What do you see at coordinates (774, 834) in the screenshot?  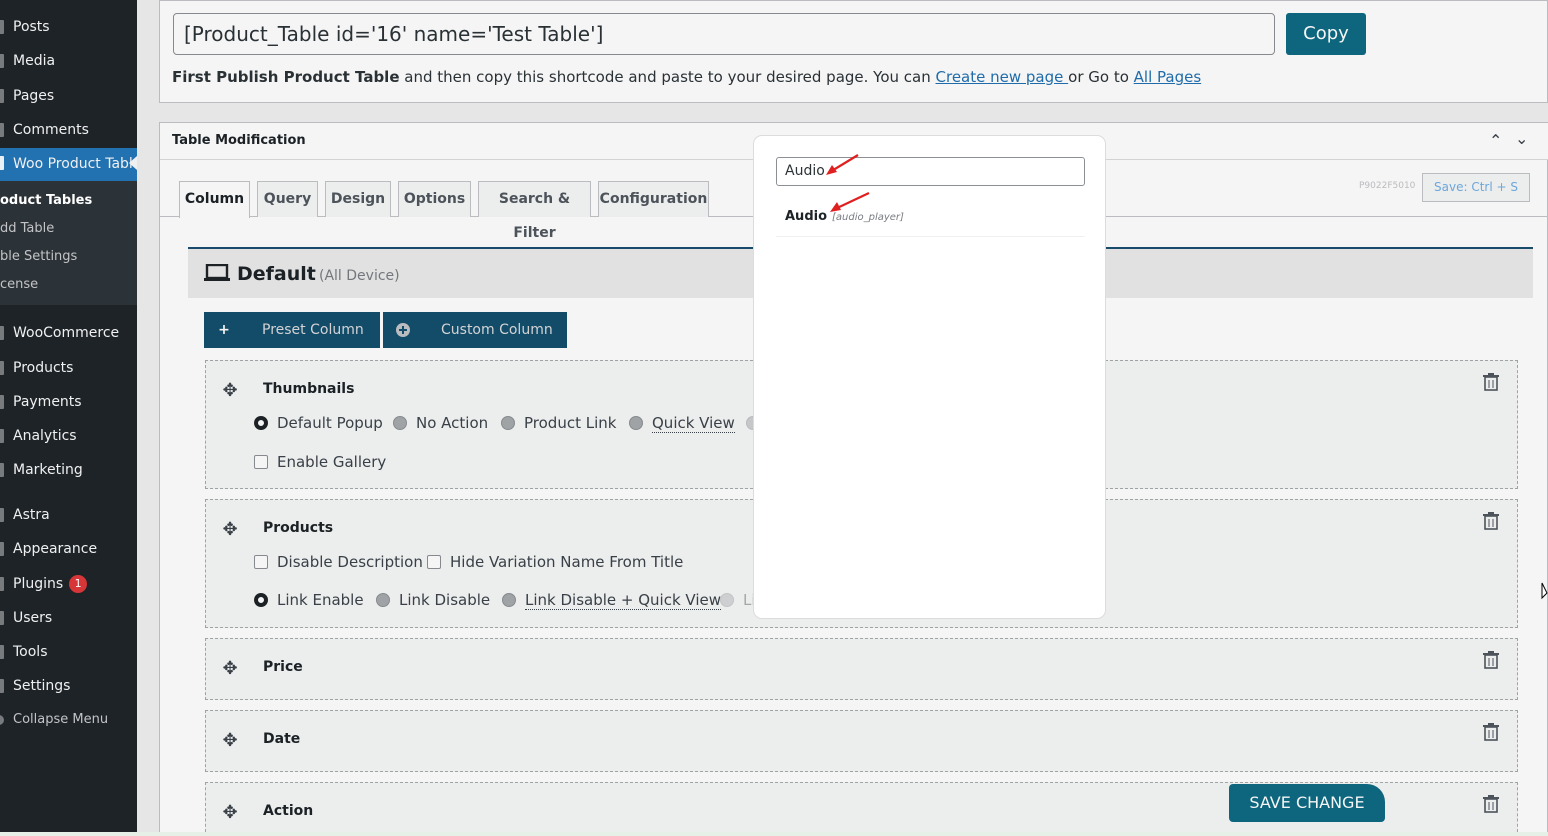 I see `bottom-strip` at bounding box center [774, 834].